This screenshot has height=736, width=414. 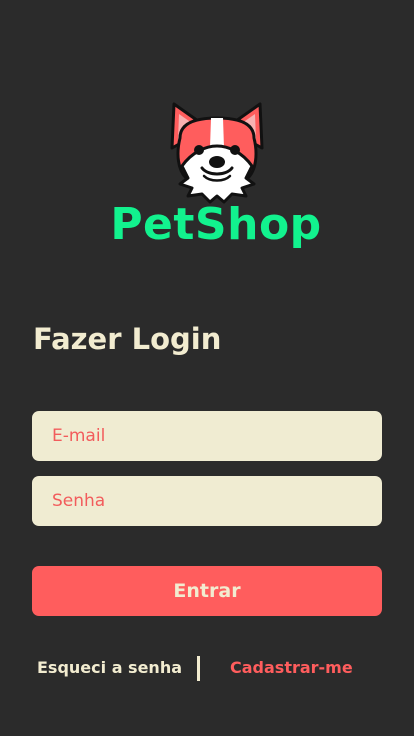 What do you see at coordinates (217, 153) in the screenshot?
I see `corgi-head-icon` at bounding box center [217, 153].